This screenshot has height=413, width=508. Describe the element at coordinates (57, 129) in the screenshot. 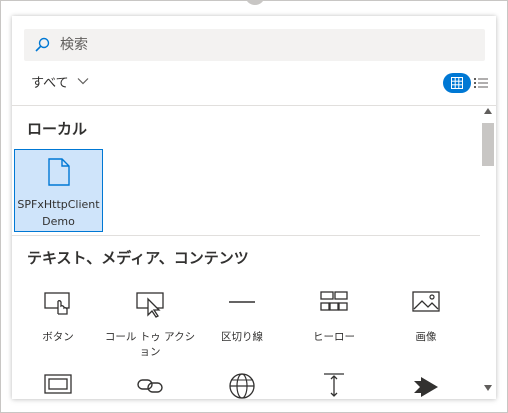

I see `section-heading-local: ローカル` at that location.